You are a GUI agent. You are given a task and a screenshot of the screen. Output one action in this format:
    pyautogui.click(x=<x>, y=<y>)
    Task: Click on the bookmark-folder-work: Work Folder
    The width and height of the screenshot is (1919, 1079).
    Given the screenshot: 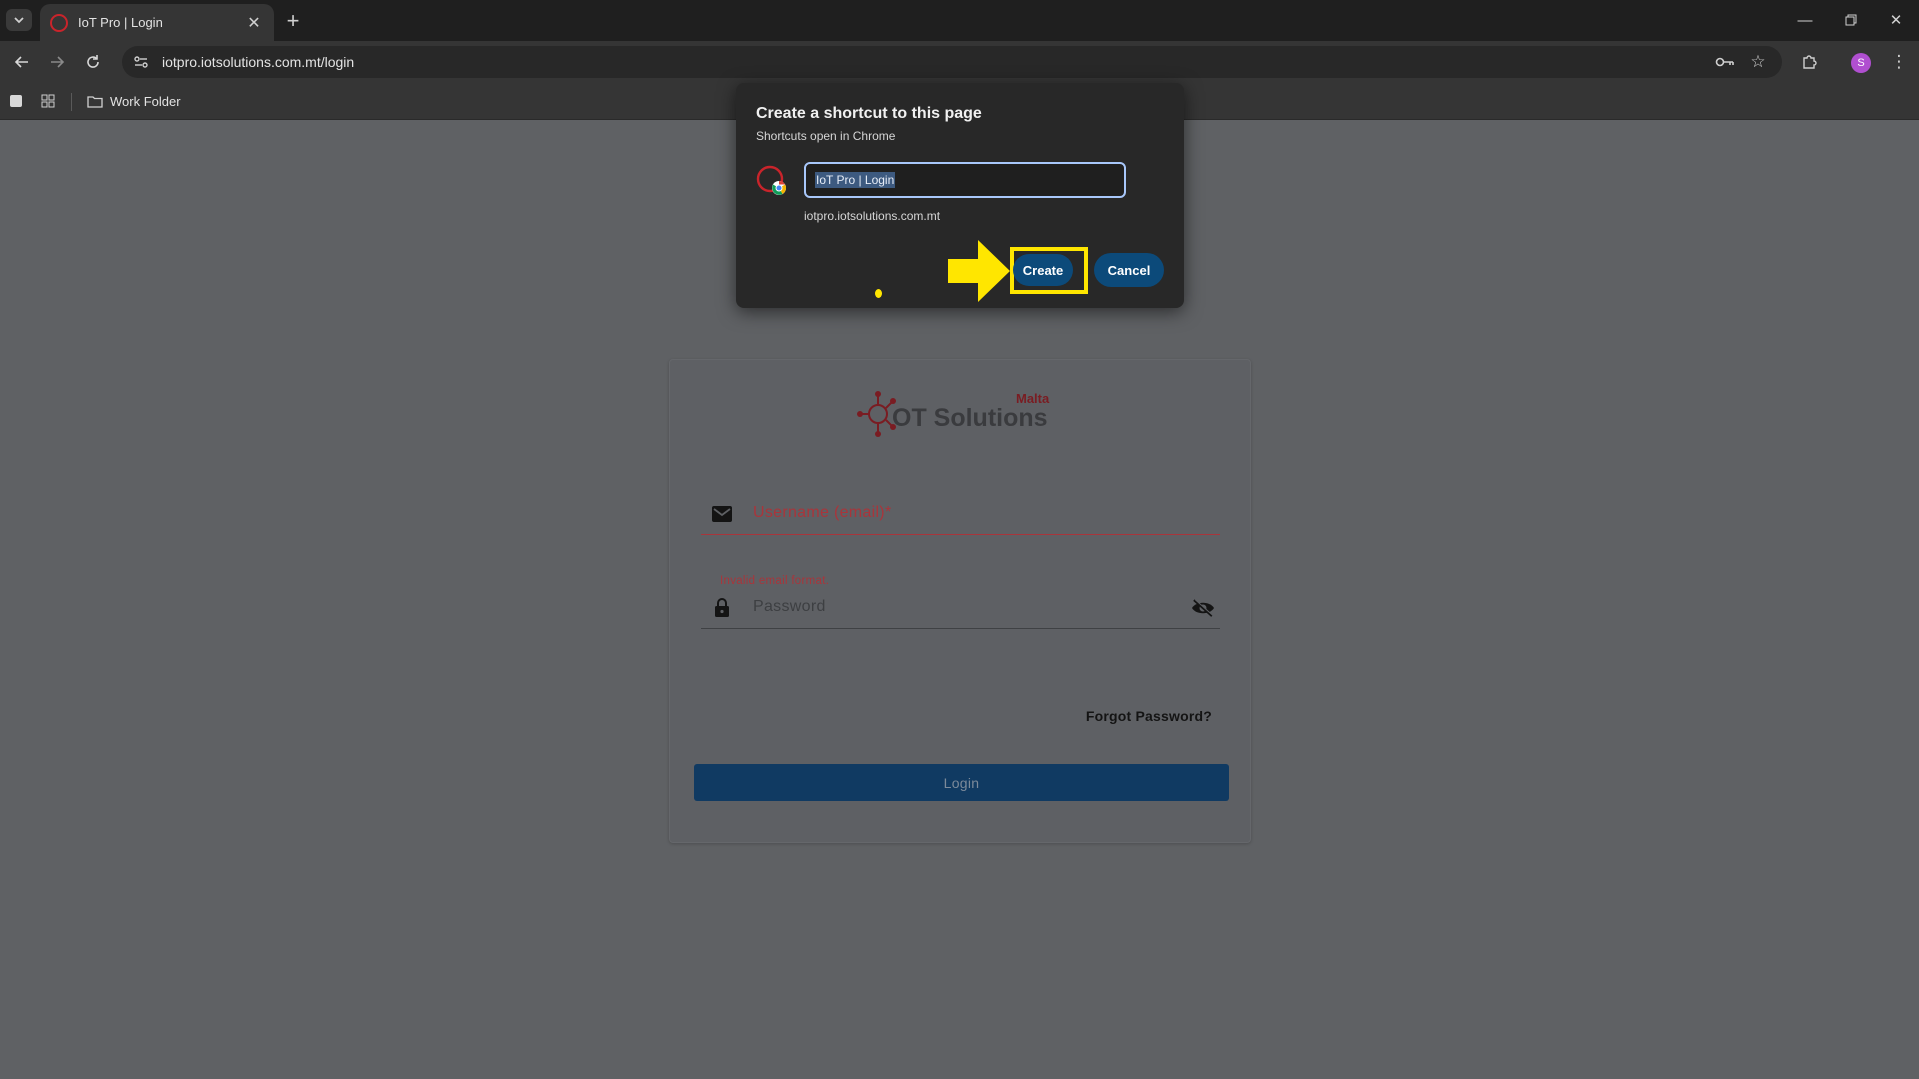 What is the action you would take?
    pyautogui.click(x=134, y=101)
    